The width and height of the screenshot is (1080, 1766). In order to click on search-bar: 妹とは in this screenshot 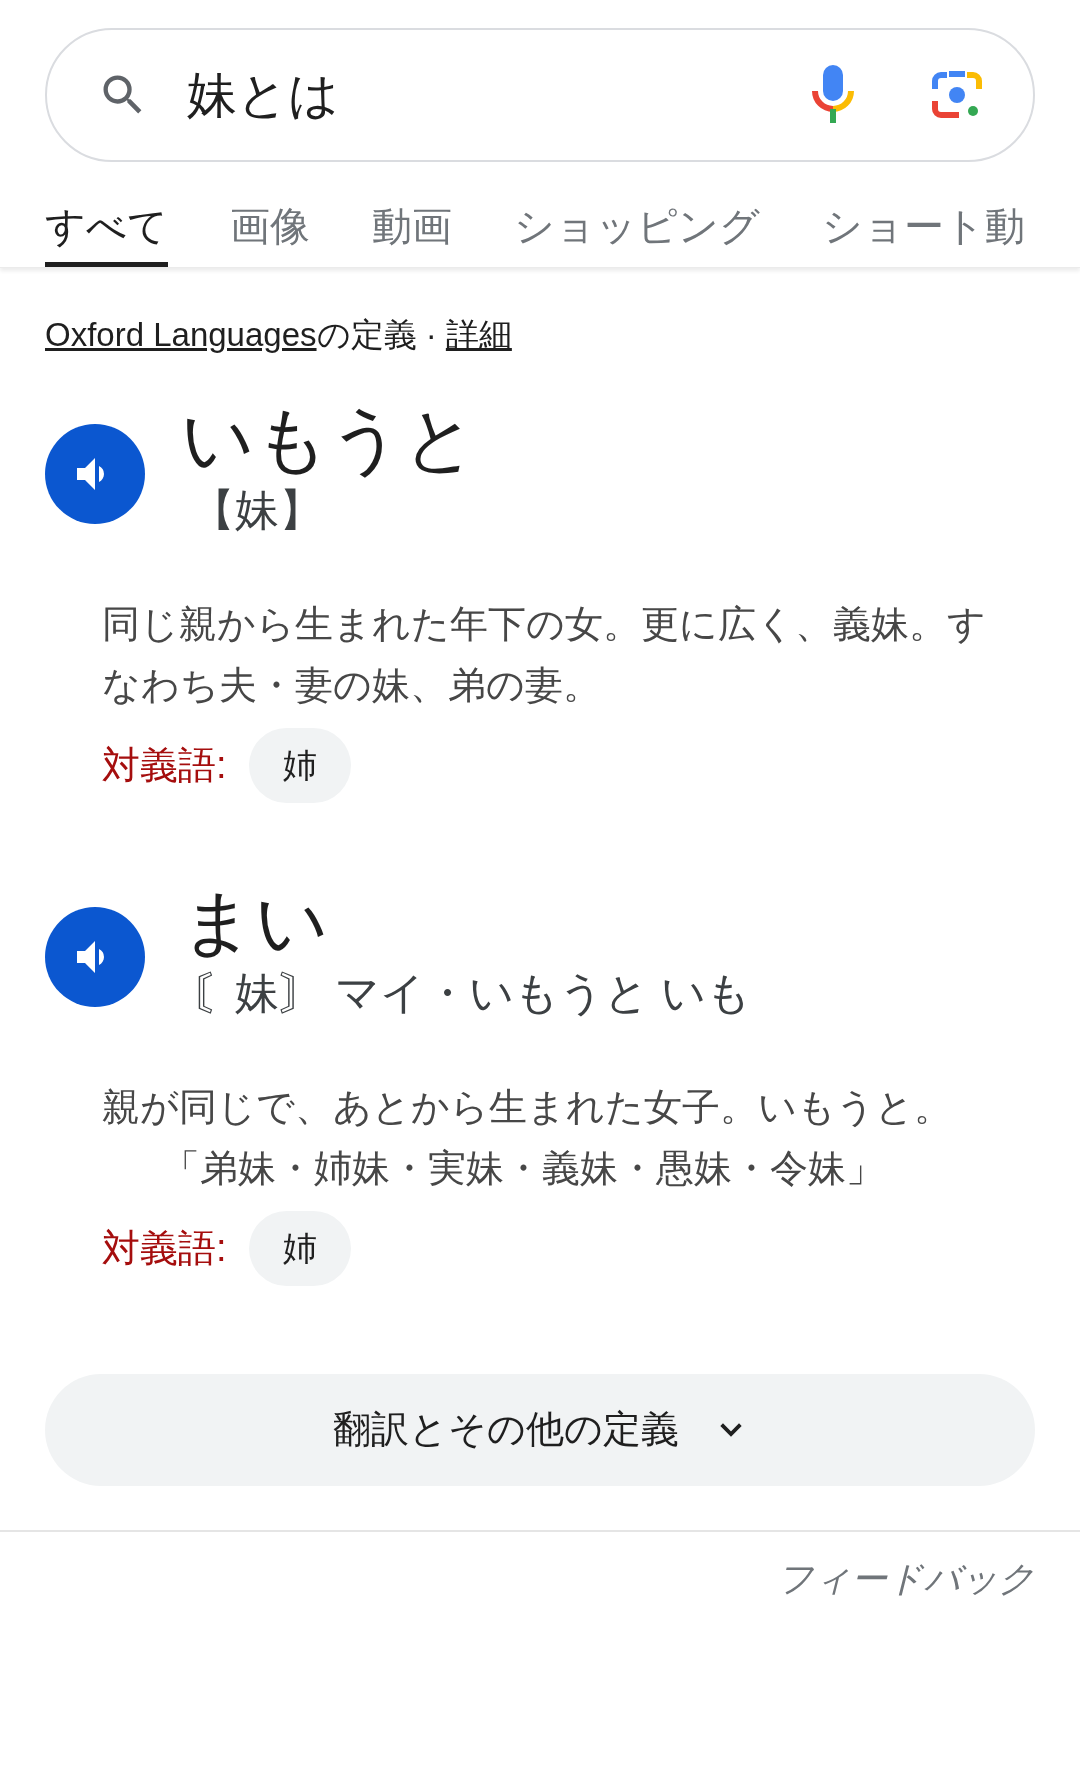, I will do `click(540, 95)`.